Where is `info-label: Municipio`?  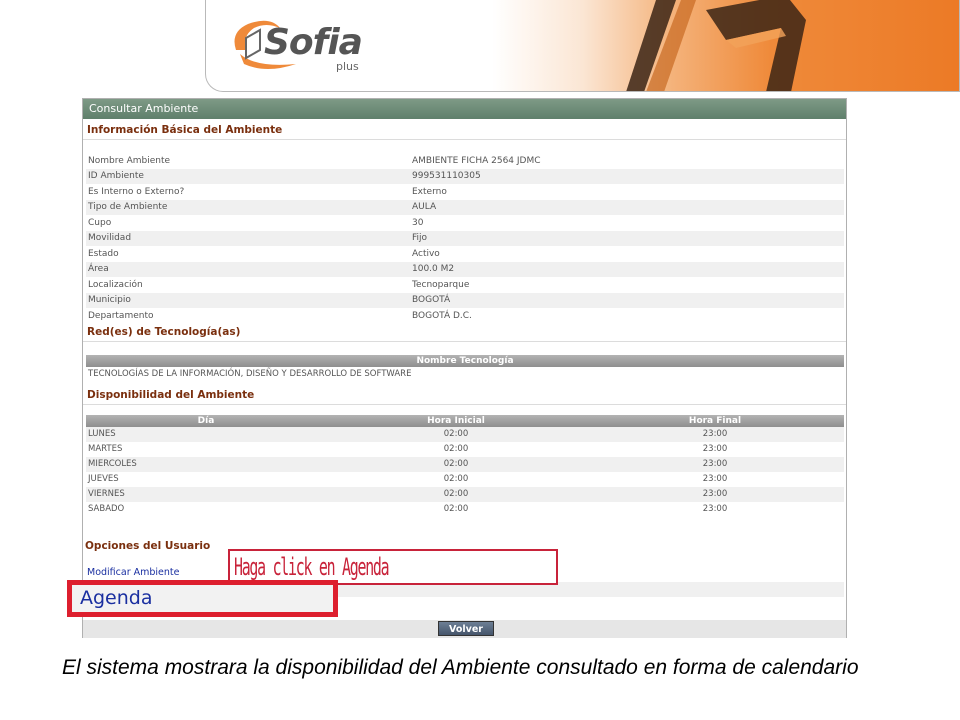 info-label: Municipio is located at coordinates (248, 300).